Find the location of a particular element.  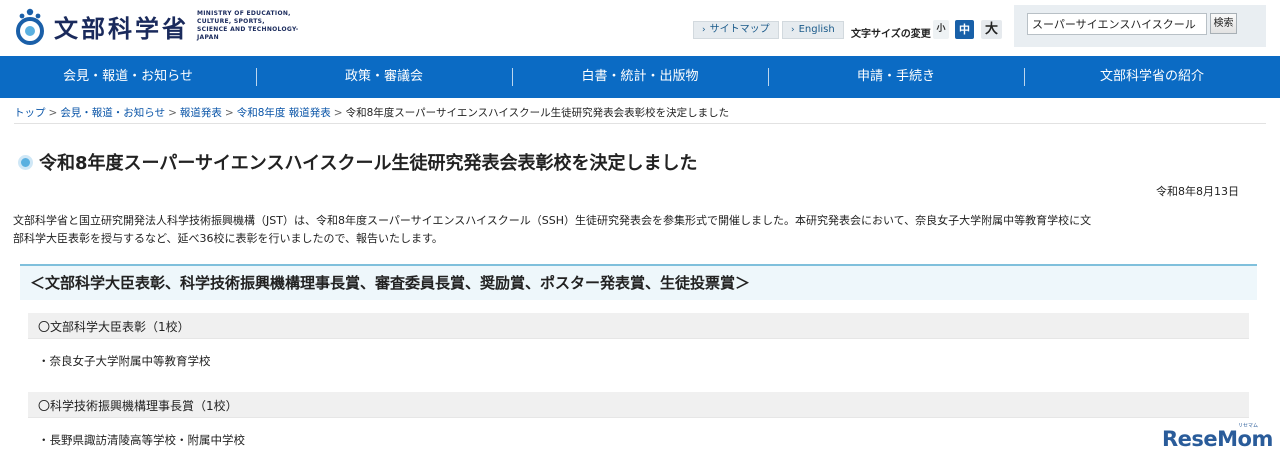

award-heading-text: 〇科学技術振興機構理事長賞（1校） is located at coordinates (138, 406).